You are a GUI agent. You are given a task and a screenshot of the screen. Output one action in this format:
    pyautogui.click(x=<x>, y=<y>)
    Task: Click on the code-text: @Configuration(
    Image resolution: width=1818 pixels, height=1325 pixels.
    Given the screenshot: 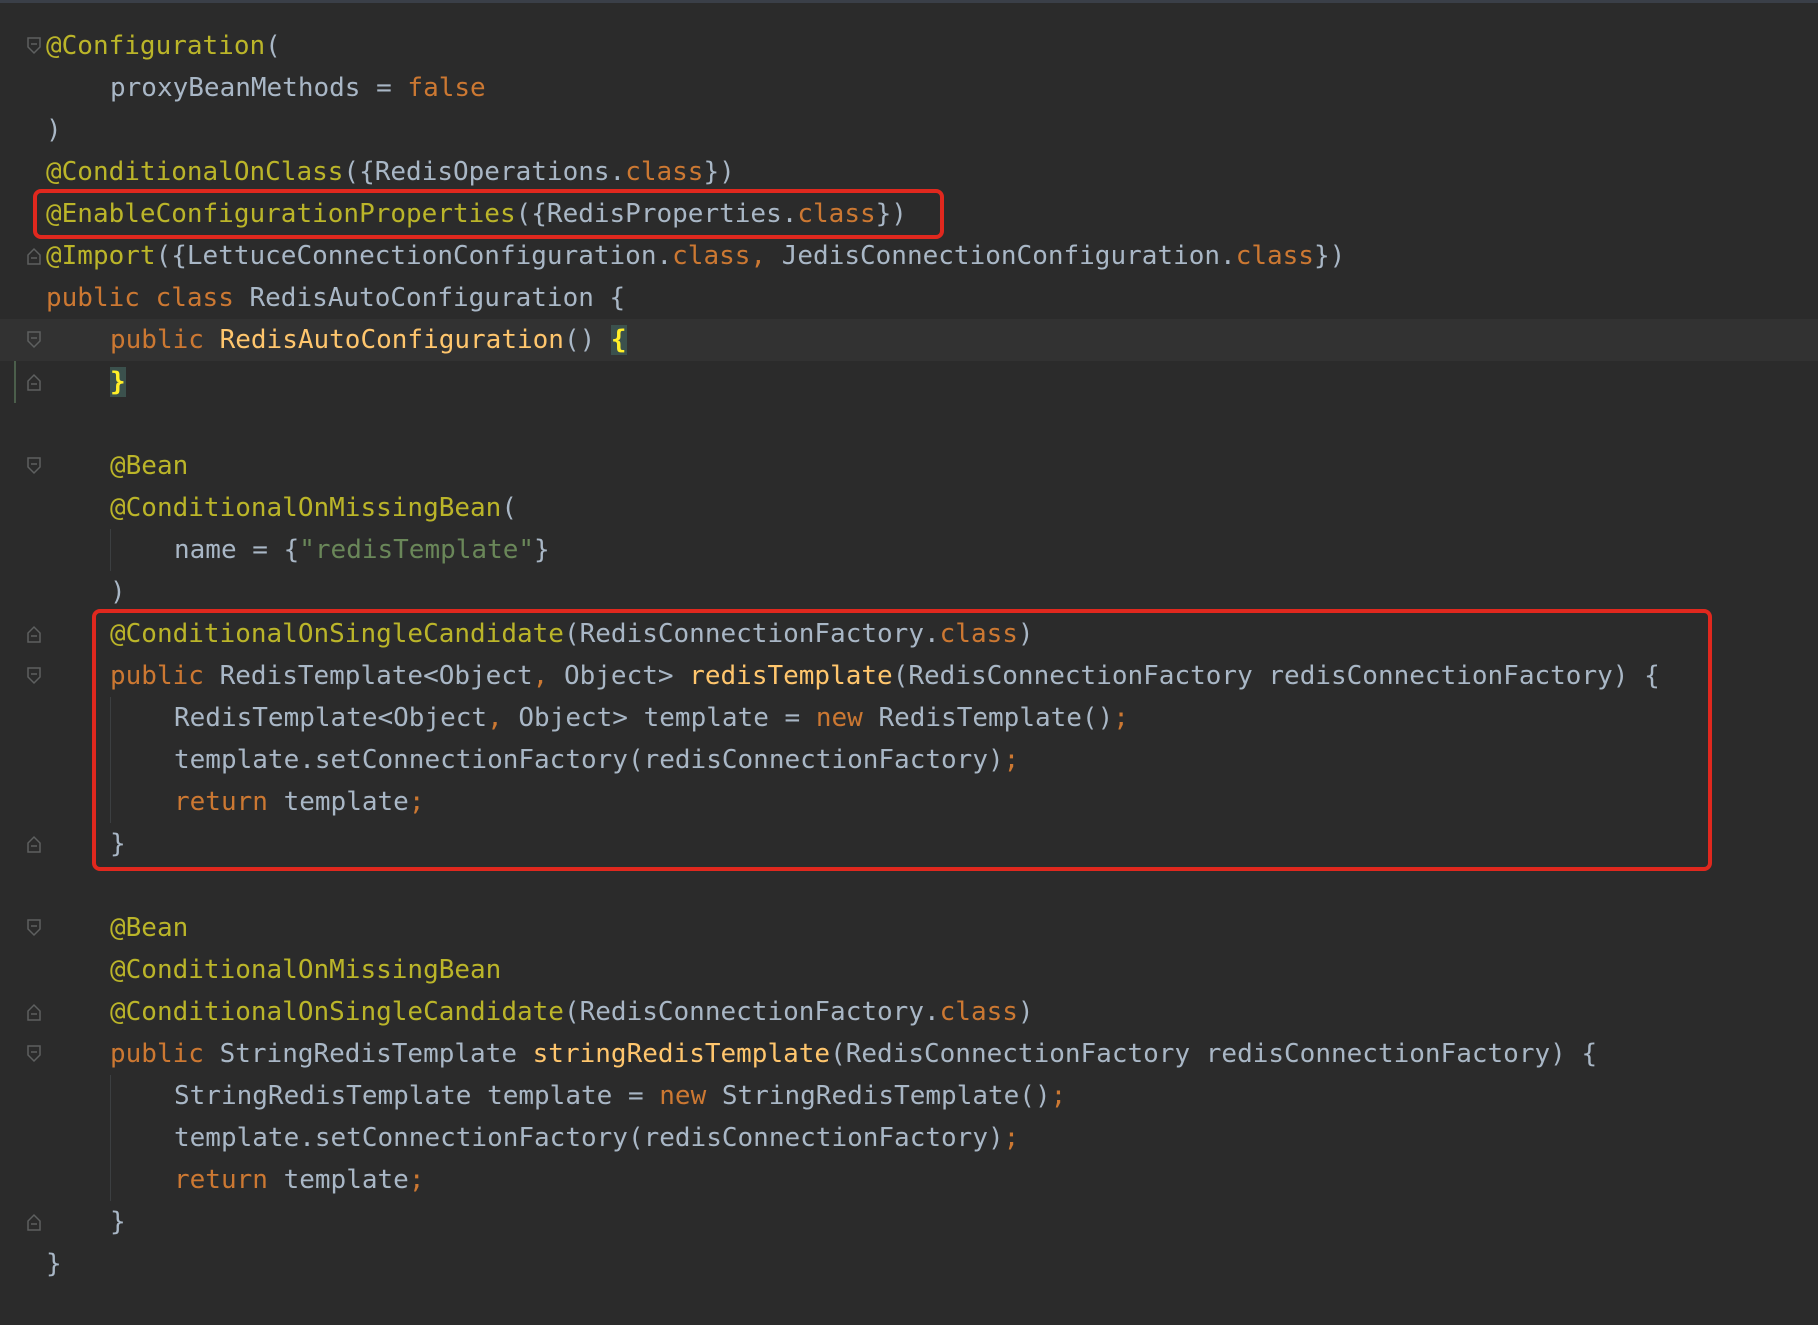 What is the action you would take?
    pyautogui.click(x=163, y=46)
    